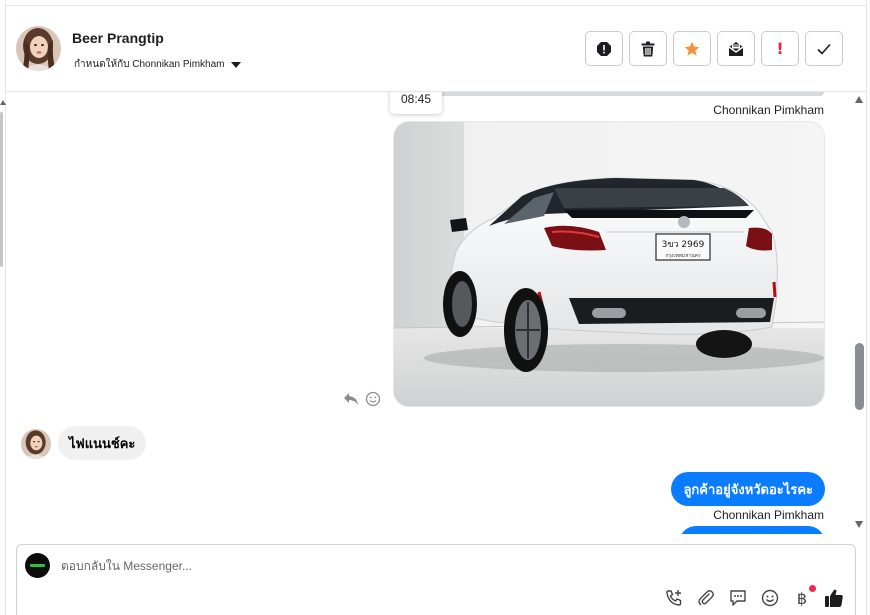  I want to click on reply-input, so click(341, 566).